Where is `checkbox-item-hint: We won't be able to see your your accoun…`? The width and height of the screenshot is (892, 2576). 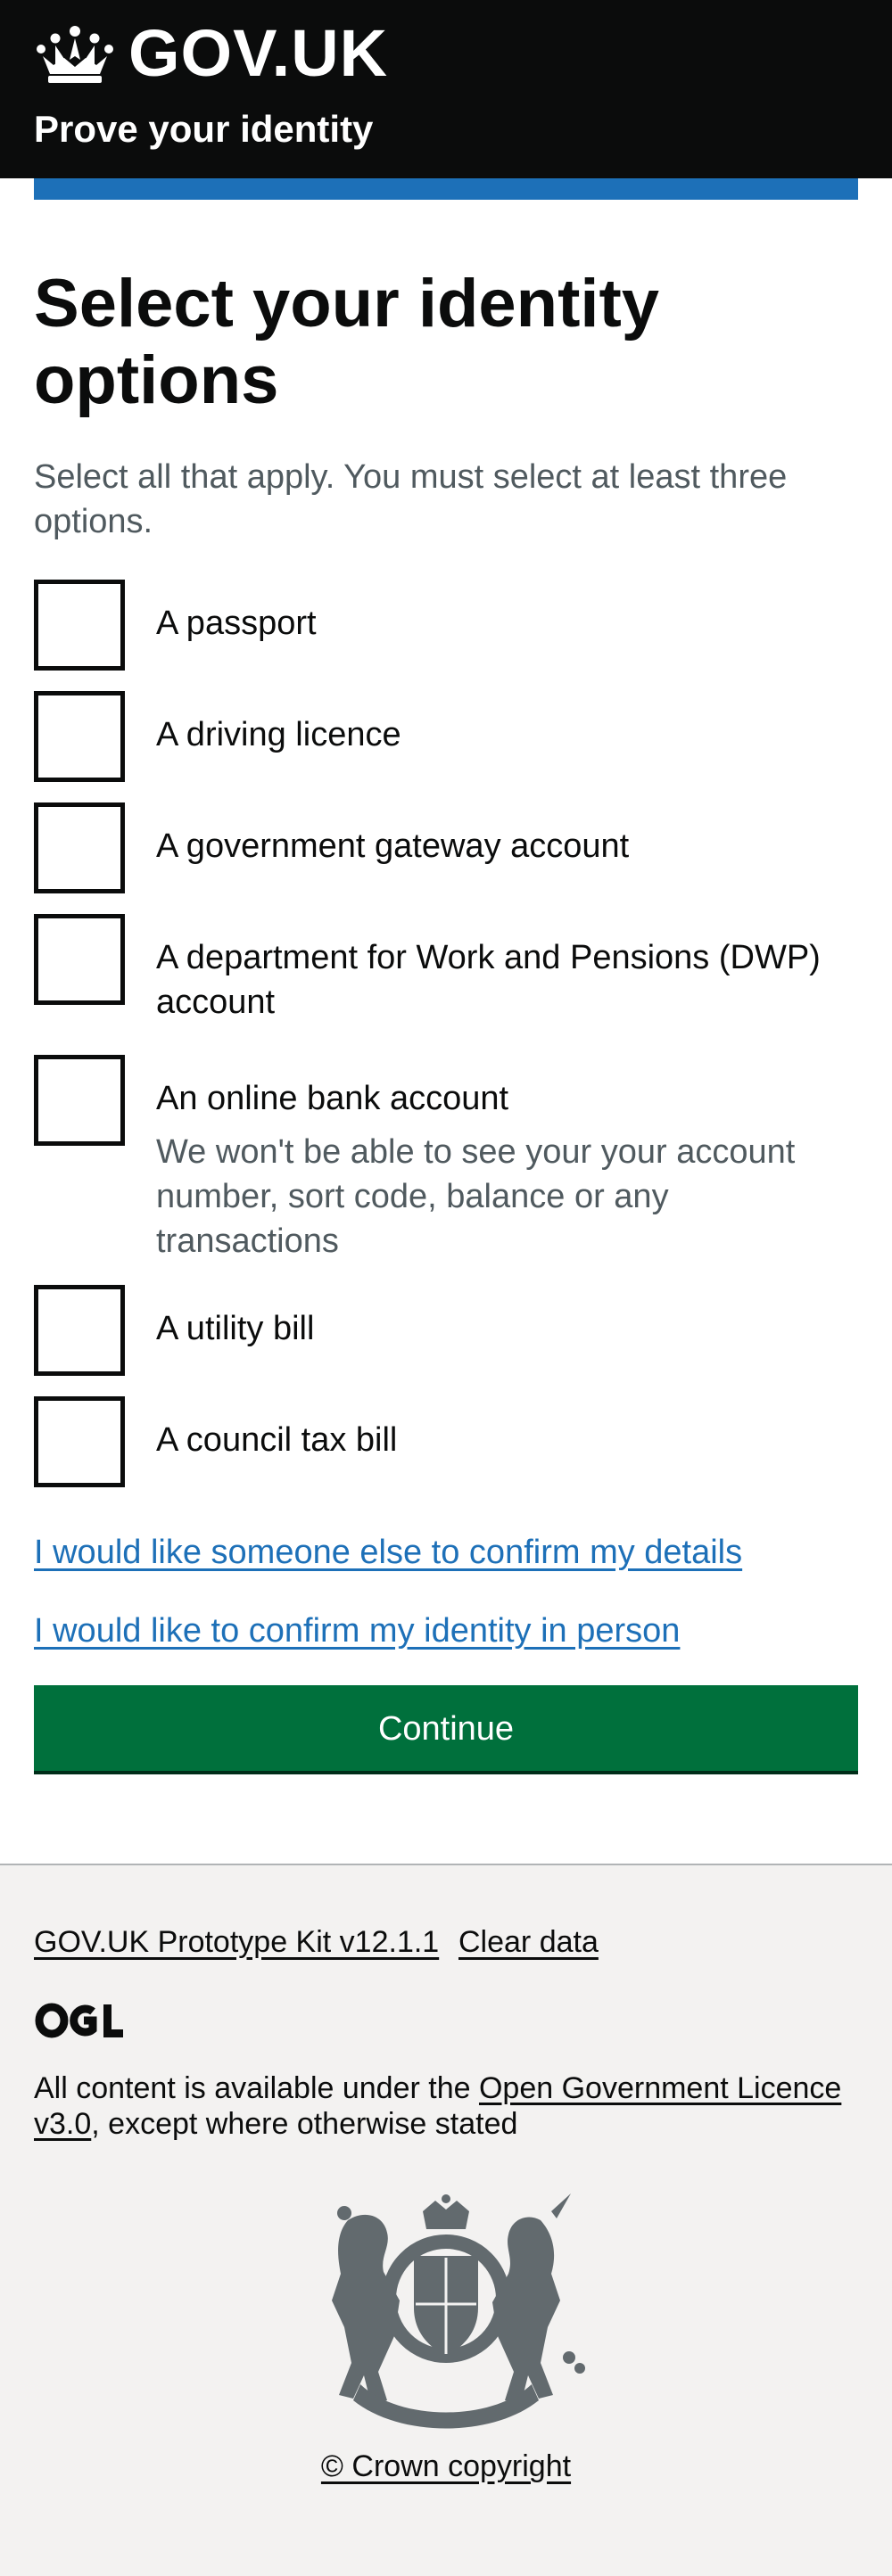 checkbox-item-hint: We won't be able to see your your accoun… is located at coordinates (476, 1196).